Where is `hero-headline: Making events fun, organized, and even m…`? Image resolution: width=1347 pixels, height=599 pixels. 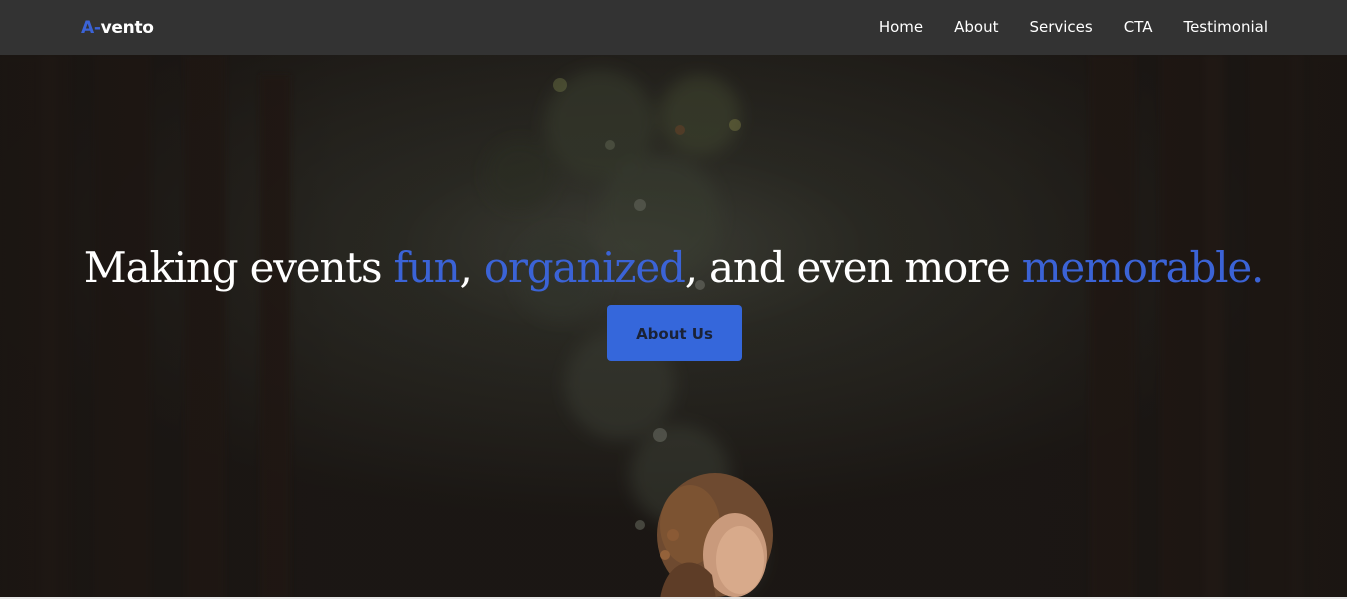 hero-headline: Making events fun, organized, and even m… is located at coordinates (673, 268).